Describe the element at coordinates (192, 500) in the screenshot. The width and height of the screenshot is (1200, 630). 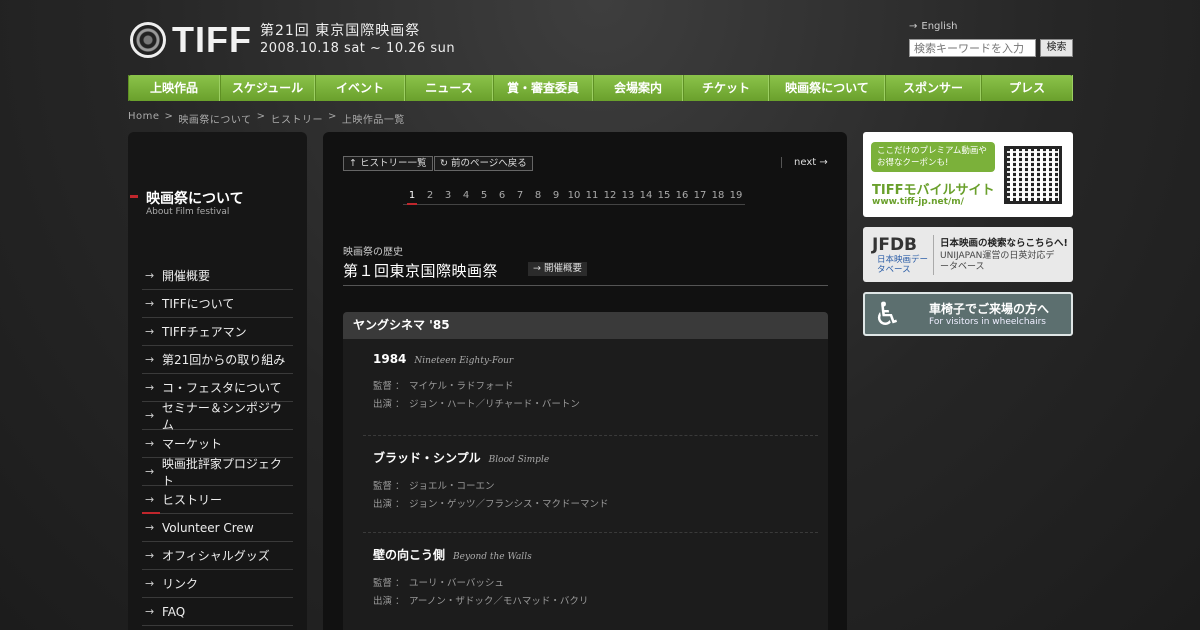
I see `sidebar-item-label: ヒストリー` at that location.